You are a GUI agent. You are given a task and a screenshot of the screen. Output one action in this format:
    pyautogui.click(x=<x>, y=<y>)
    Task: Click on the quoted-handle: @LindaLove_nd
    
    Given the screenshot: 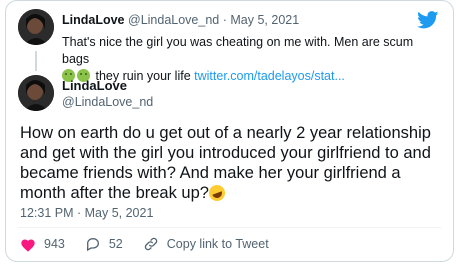 What is the action you would take?
    pyautogui.click(x=173, y=20)
    